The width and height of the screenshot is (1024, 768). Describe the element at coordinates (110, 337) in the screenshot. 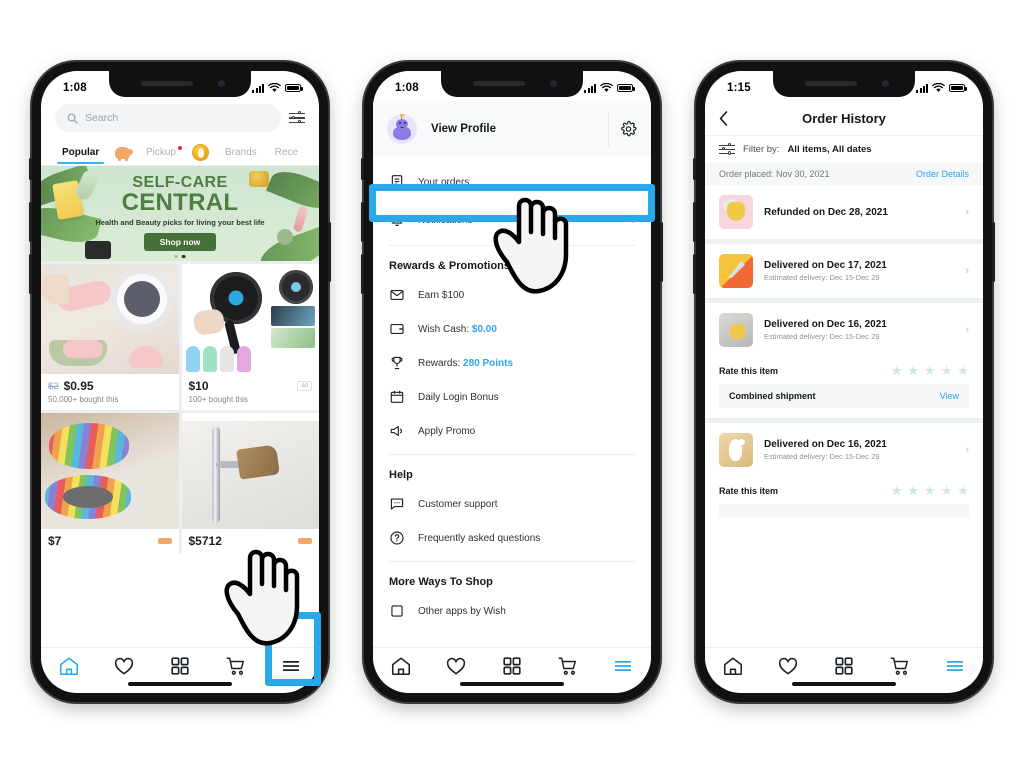

I see `product-card: $2 $0.95 50,000+ bought this` at that location.